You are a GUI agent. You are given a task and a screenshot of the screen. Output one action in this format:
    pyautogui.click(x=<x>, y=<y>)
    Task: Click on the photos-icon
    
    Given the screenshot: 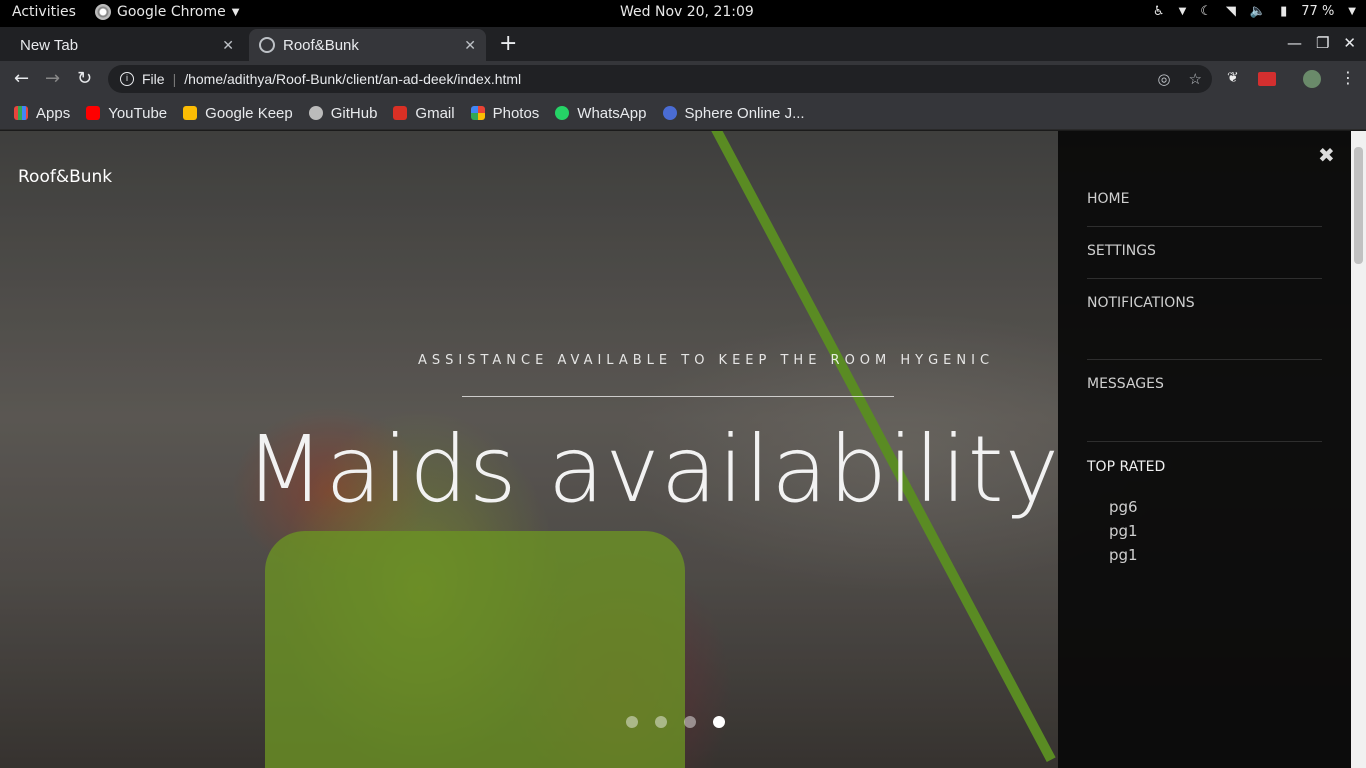 What is the action you would take?
    pyautogui.click(x=477, y=113)
    